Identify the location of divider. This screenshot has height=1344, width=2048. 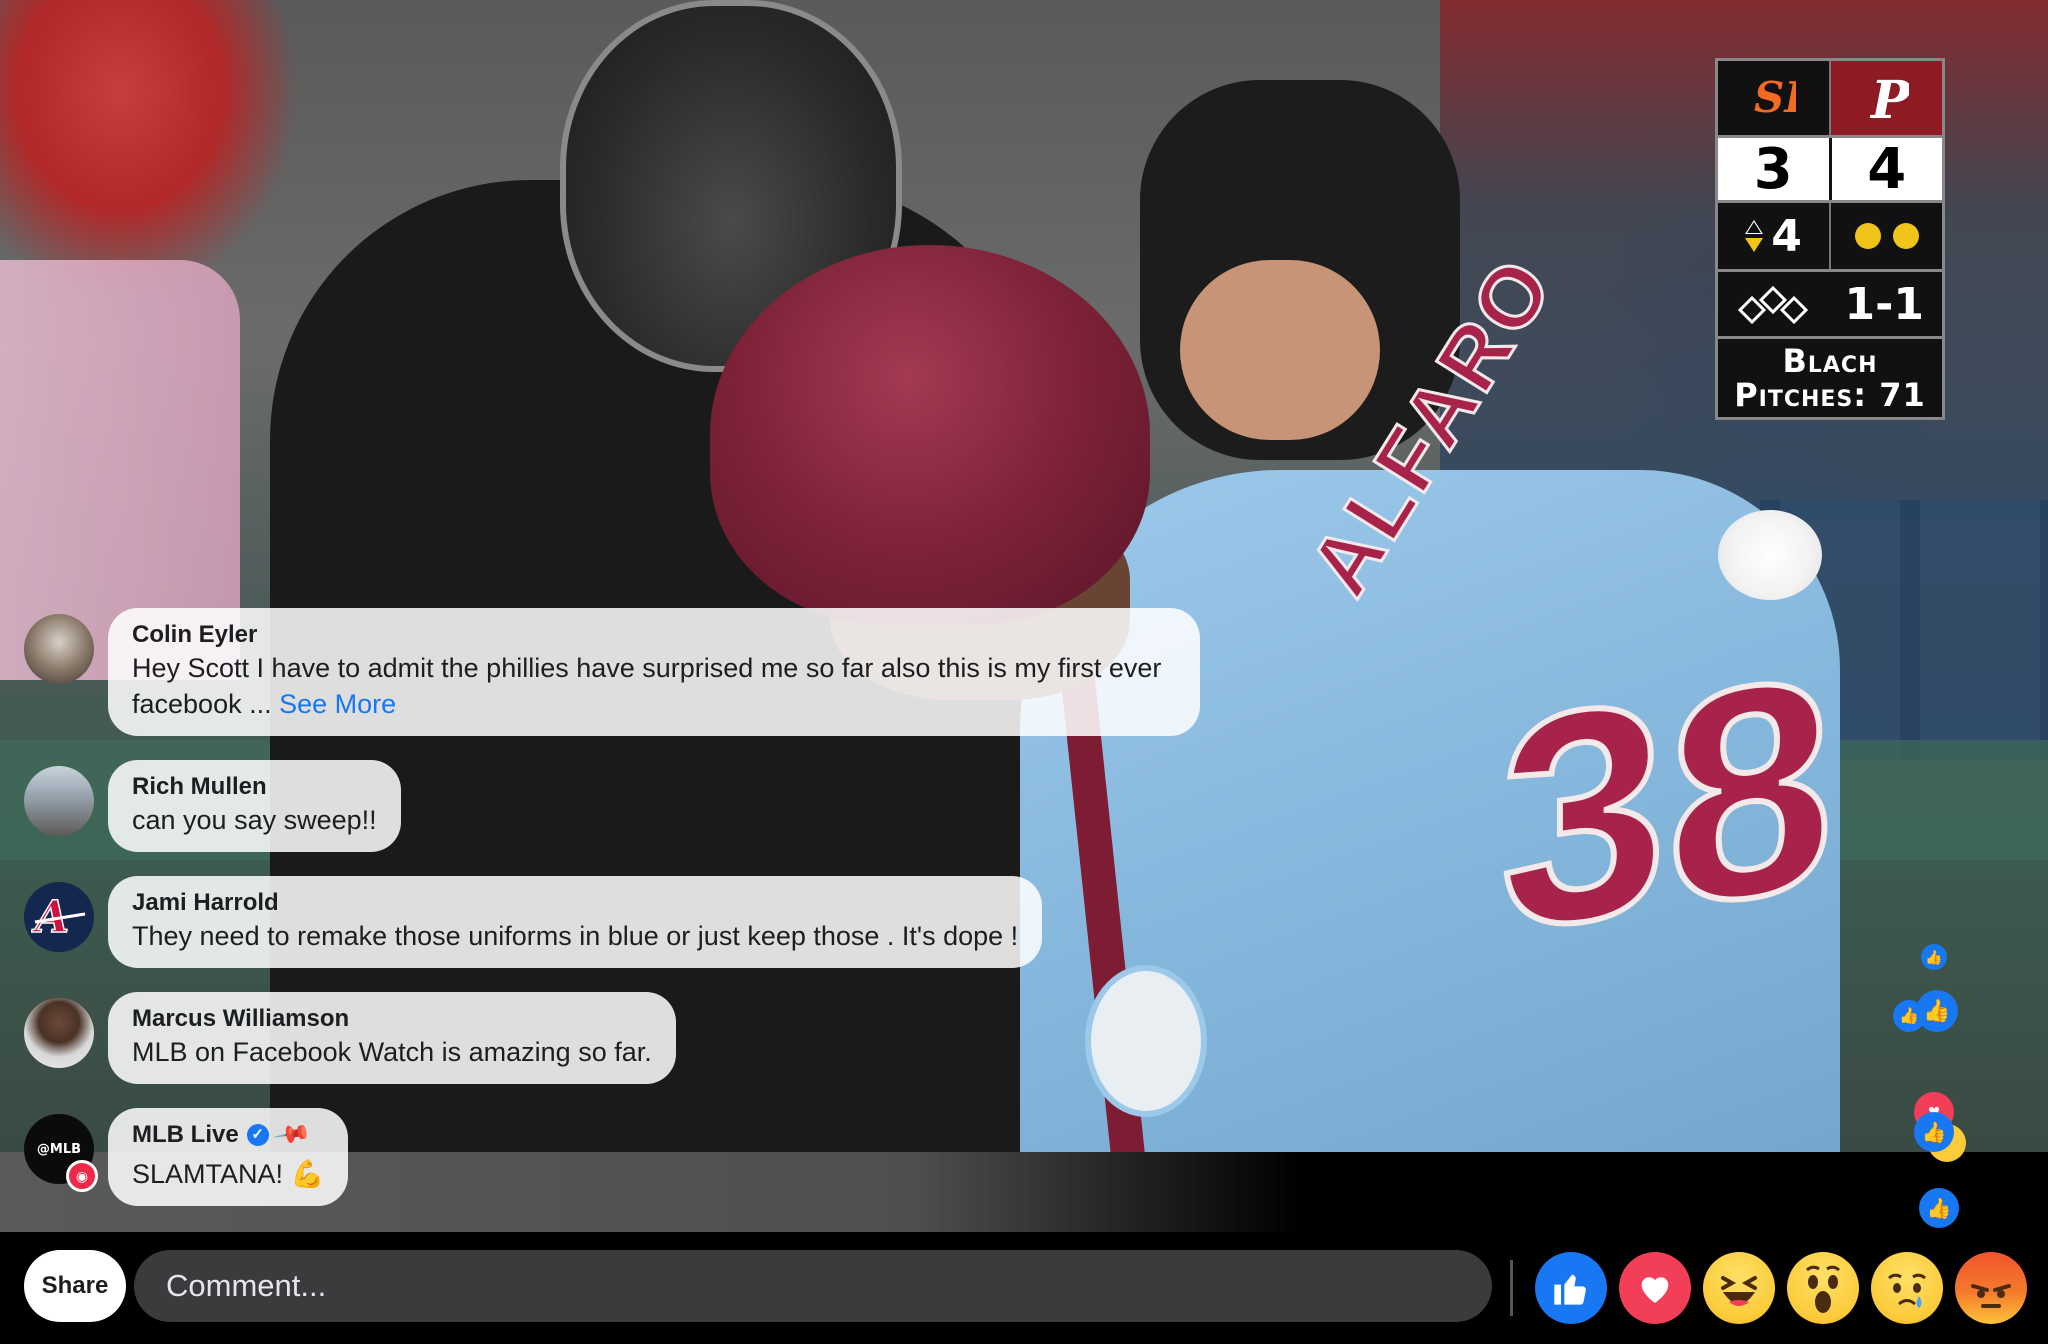
(1511, 1288).